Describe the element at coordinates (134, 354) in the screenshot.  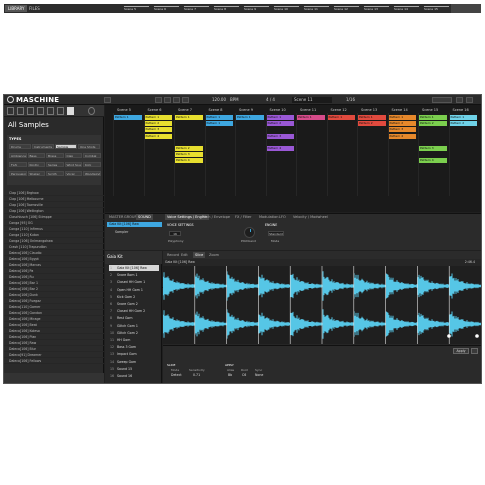
I see `sound-list-item: 13 Impact Gom` at that location.